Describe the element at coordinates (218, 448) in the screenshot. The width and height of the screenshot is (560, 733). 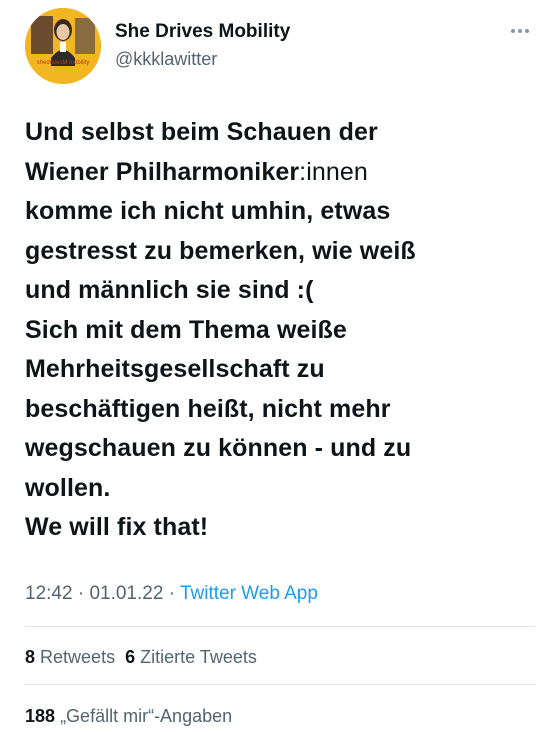
I see `tweet-line: wegschauen zu können - und zu` at that location.